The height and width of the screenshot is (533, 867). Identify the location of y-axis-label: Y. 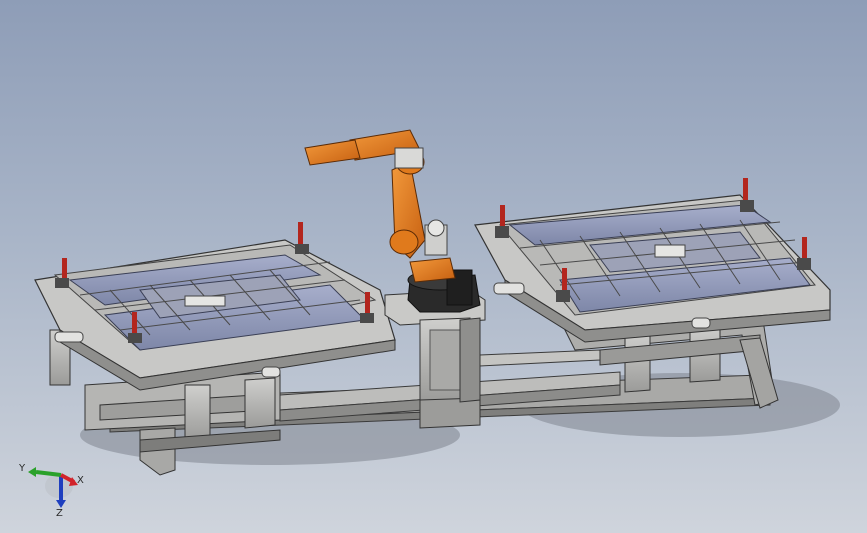
(22, 468).